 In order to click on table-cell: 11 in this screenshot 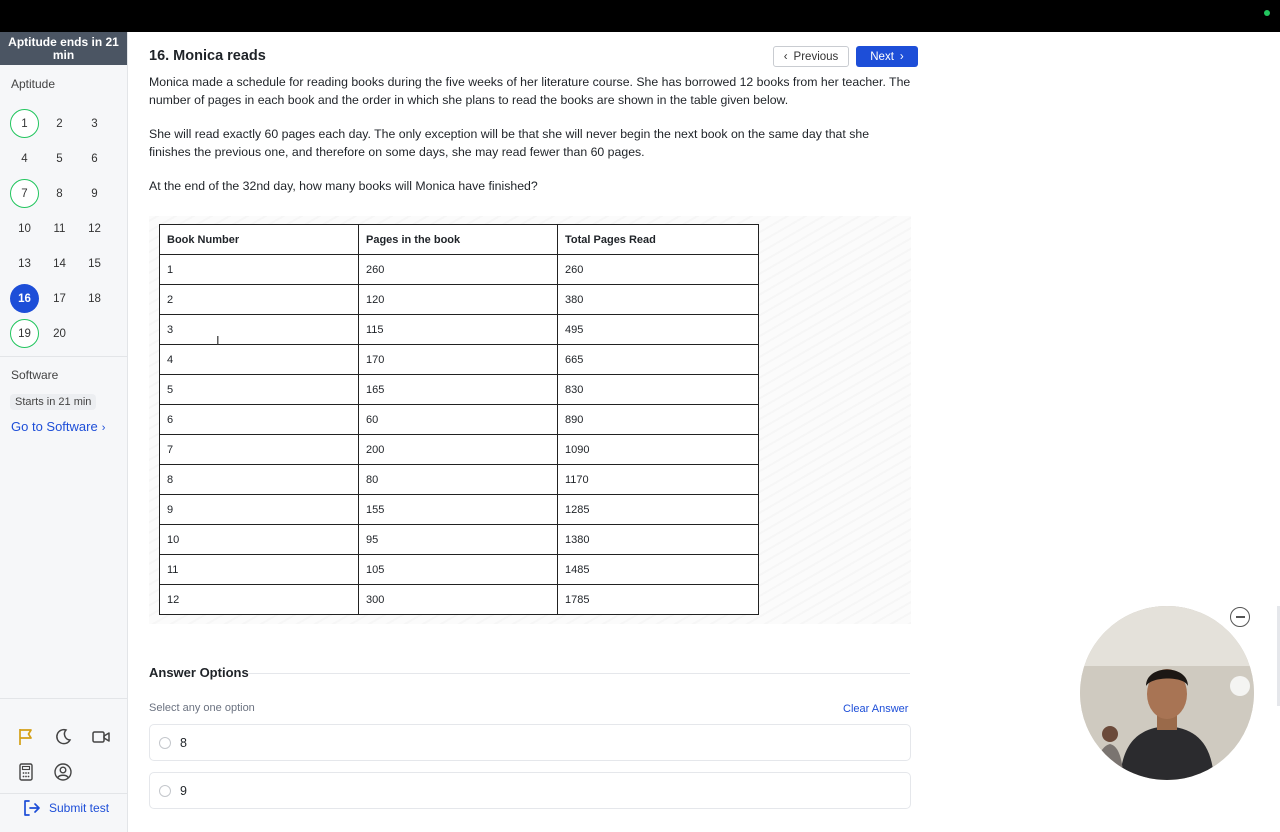, I will do `click(259, 569)`.